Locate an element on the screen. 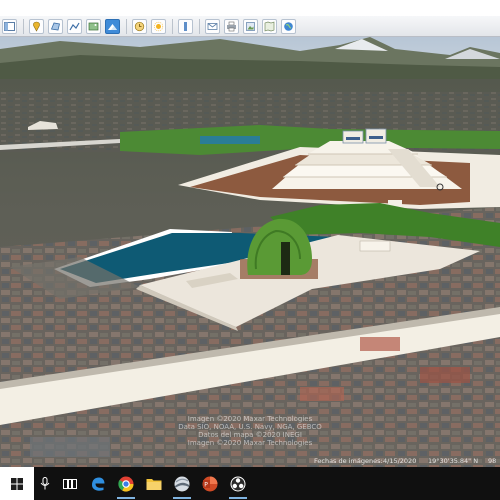 The image size is (500, 500). imagery-date-label: Fechas de imágenes: is located at coordinates (348, 461).